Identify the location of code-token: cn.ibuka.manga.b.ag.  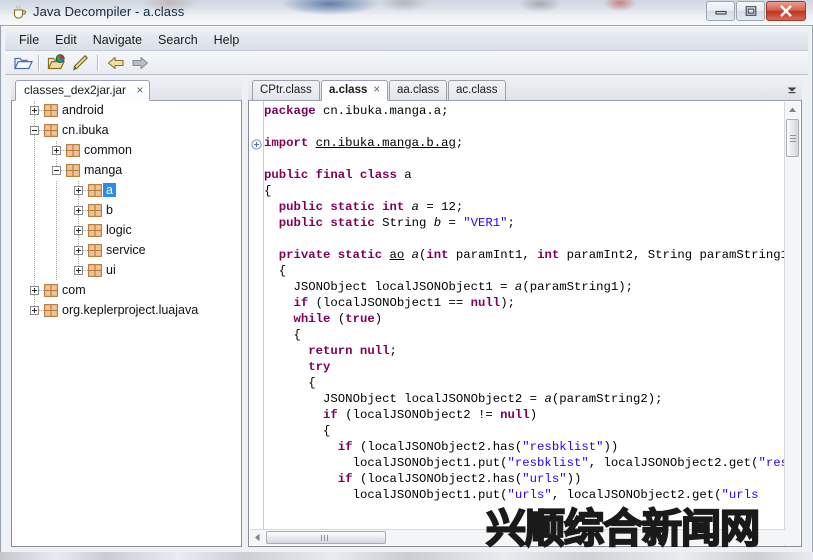
(386, 143).